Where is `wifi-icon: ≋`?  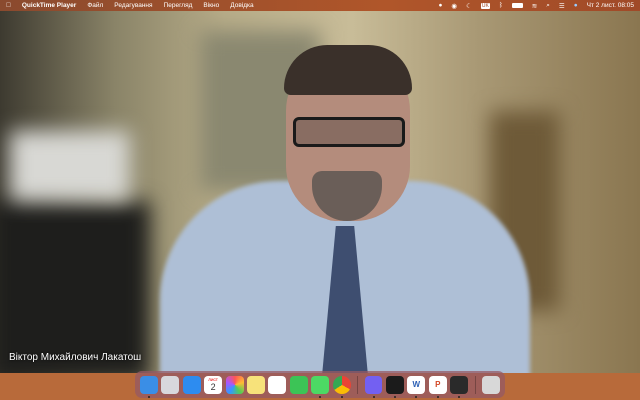
wifi-icon: ≋ is located at coordinates (534, 6).